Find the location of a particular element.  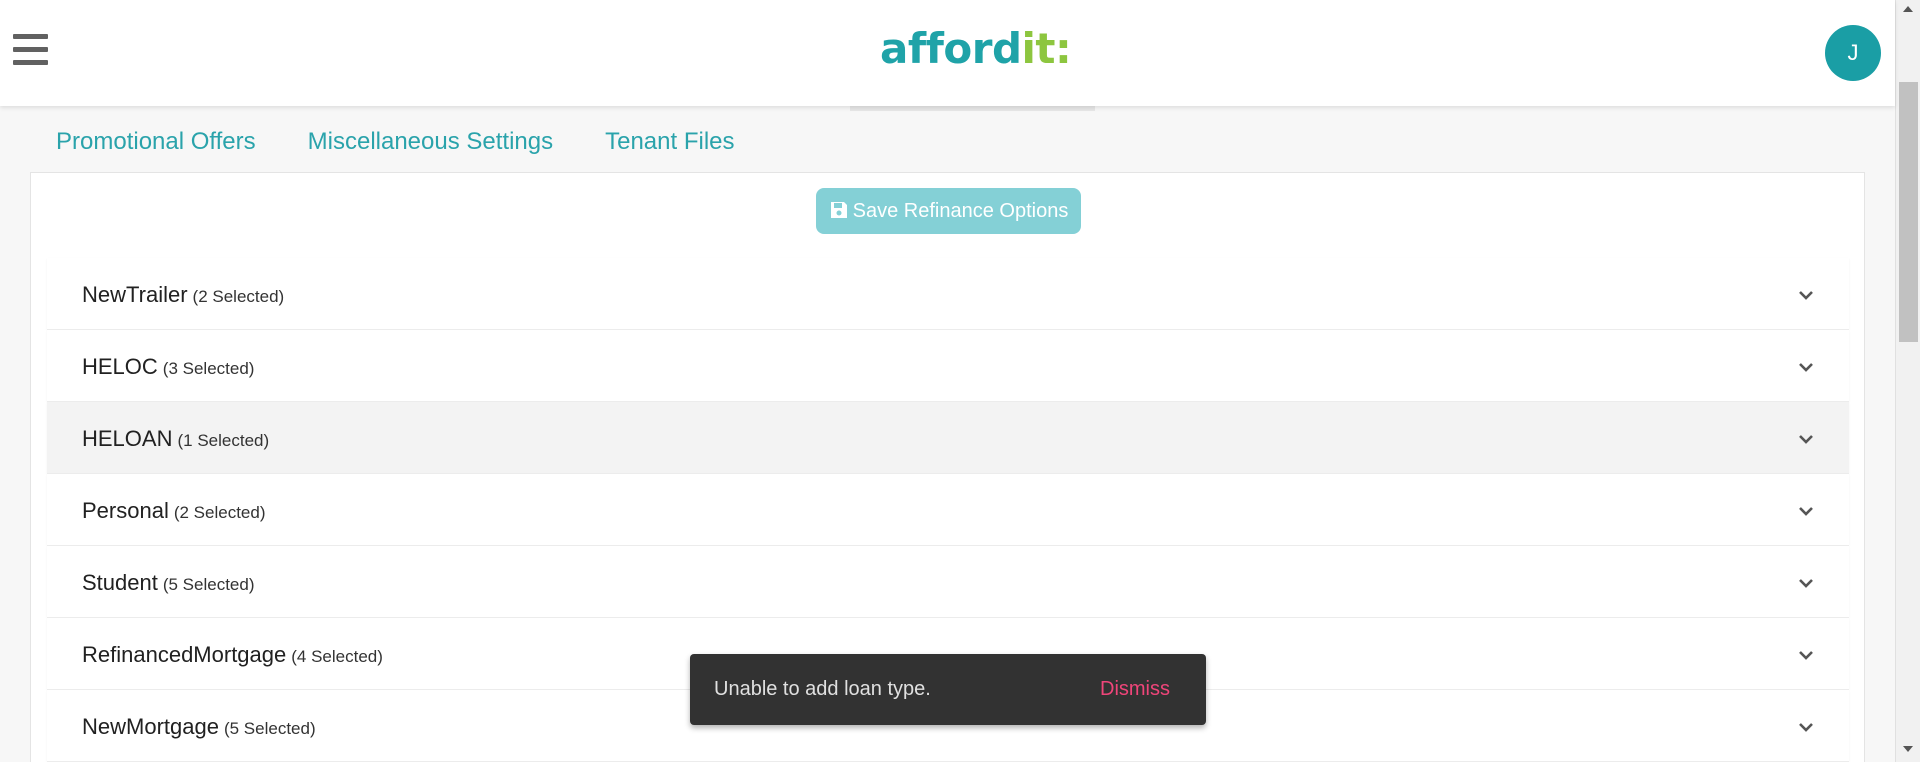

loan-type-name: NewTrailer is located at coordinates (135, 294).